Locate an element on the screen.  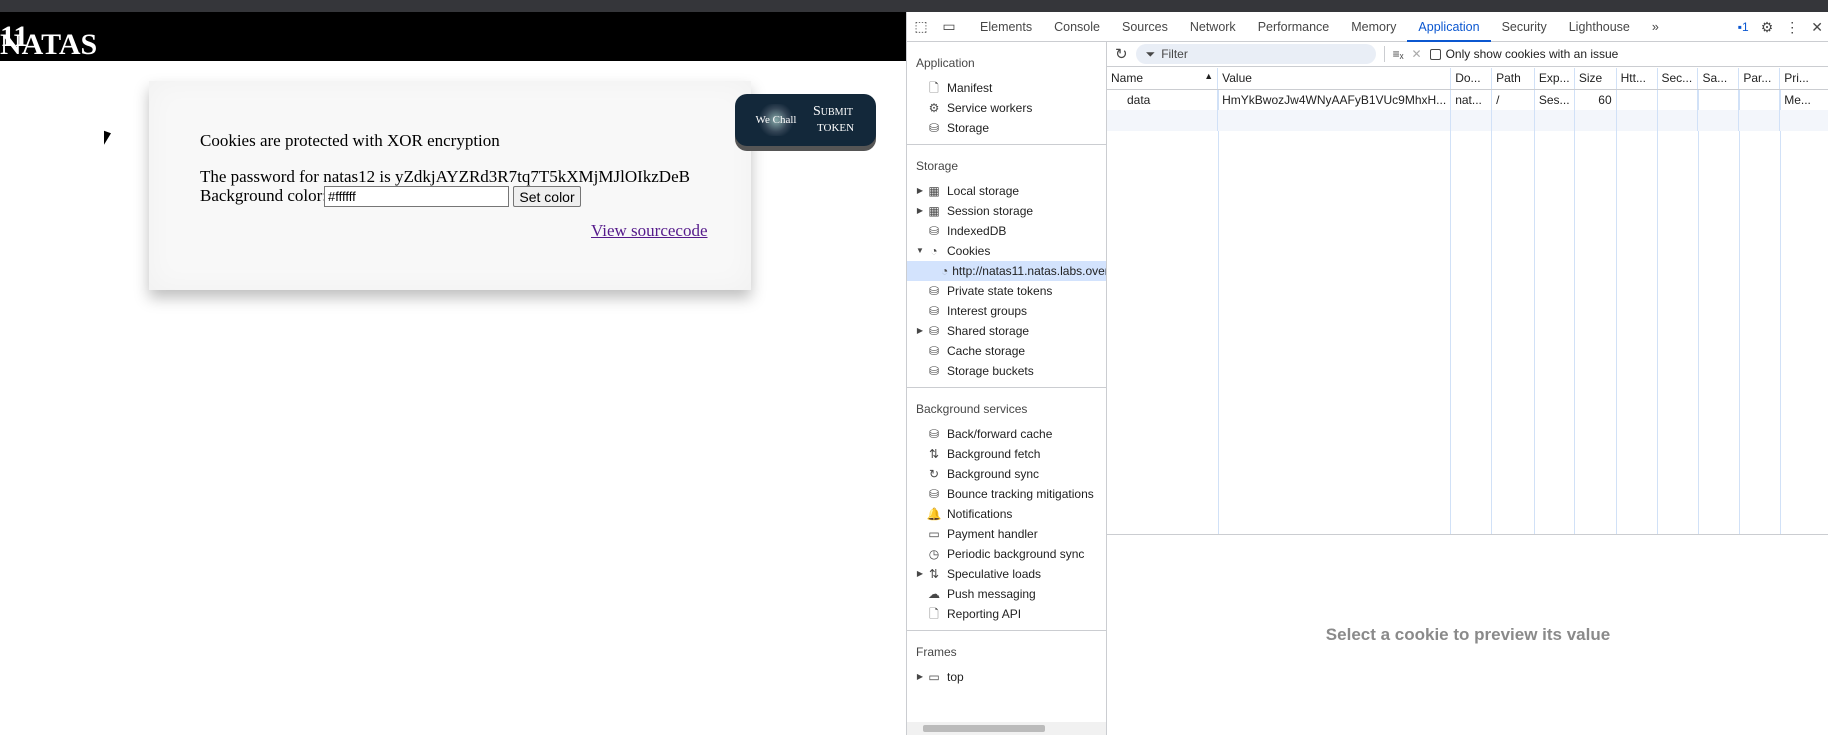
sidebar-item-session-storage: ▶ ▦ Session storage is located at coordinates (1006, 211).